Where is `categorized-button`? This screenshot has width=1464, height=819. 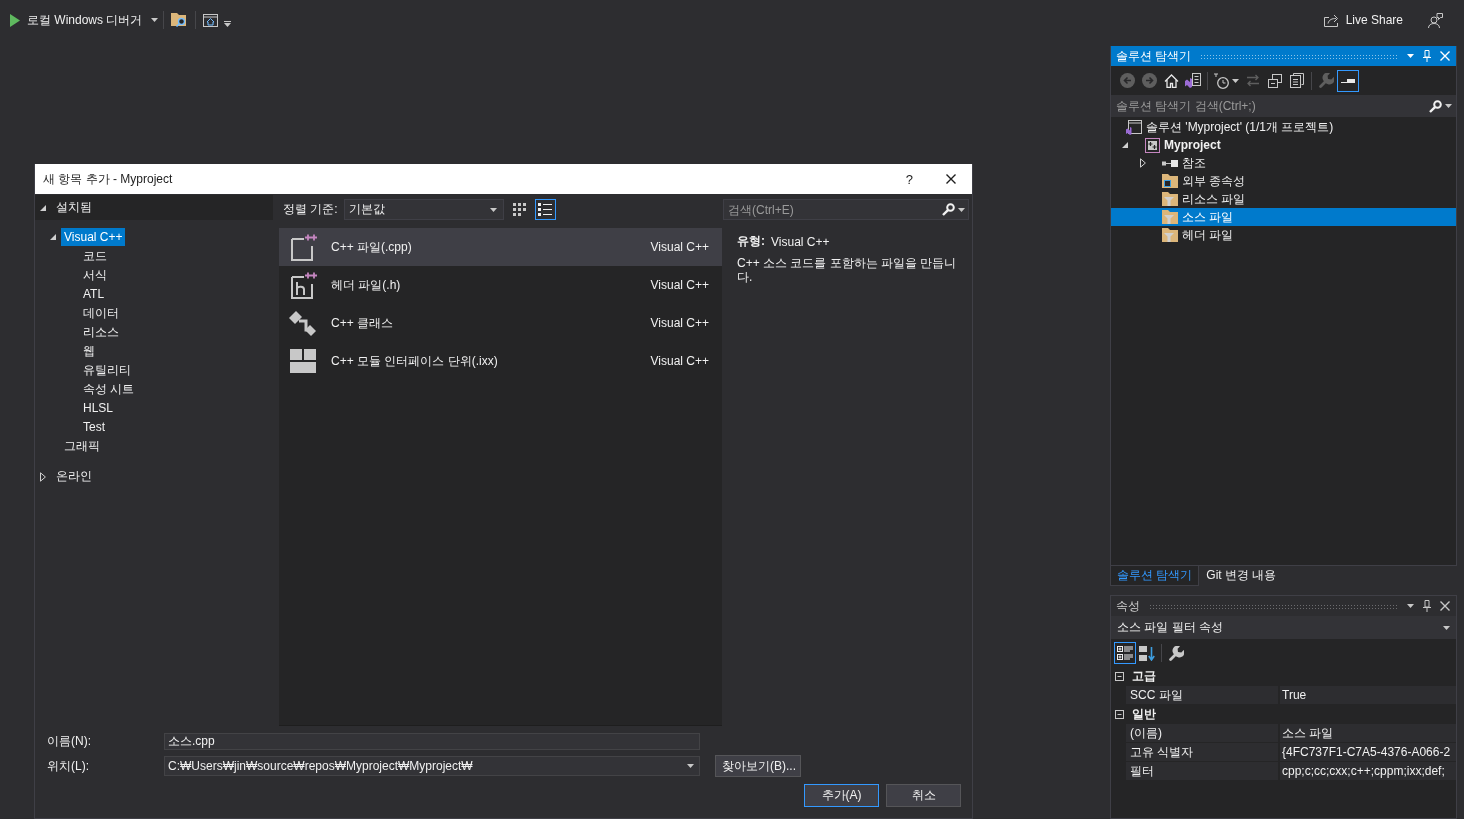
categorized-button is located at coordinates (1125, 653).